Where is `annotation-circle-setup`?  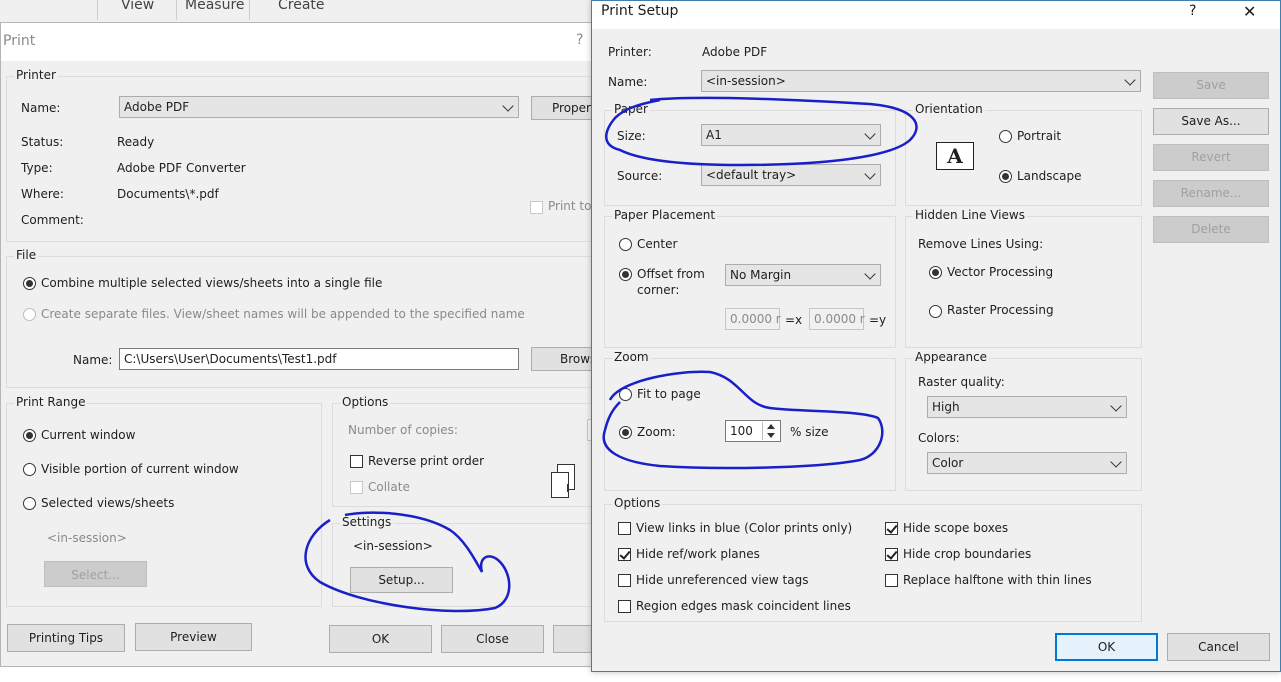 annotation-circle-setup is located at coordinates (407, 562).